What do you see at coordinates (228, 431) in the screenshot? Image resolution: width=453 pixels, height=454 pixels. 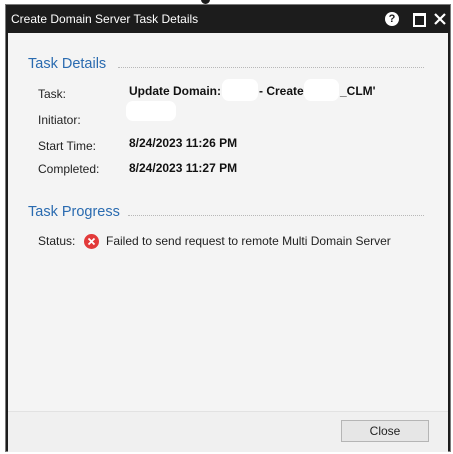 I see `dialog-footer: Close` at bounding box center [228, 431].